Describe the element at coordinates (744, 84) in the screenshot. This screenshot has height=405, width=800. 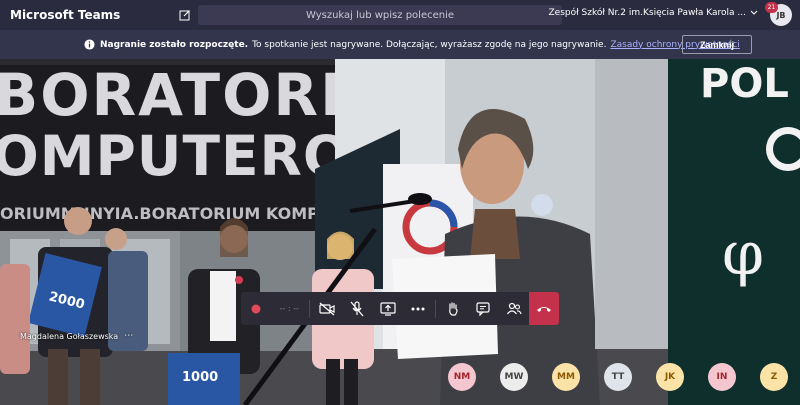
I see `right-banner-text: POL` at that location.